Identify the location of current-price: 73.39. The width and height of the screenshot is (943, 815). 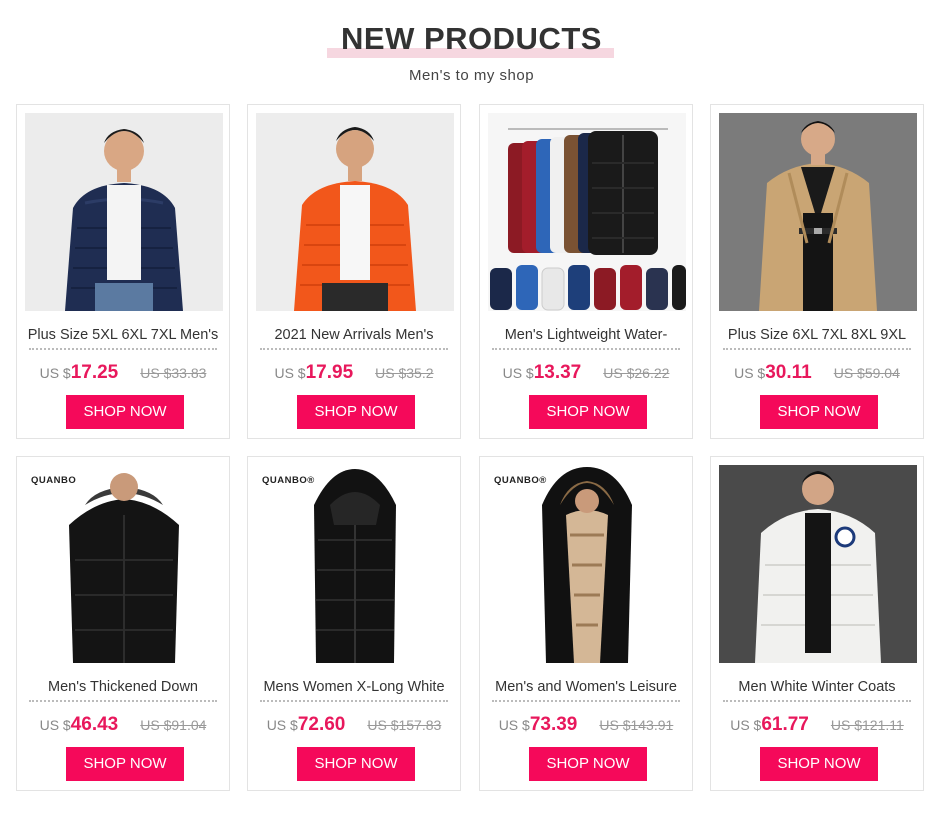
(553, 724).